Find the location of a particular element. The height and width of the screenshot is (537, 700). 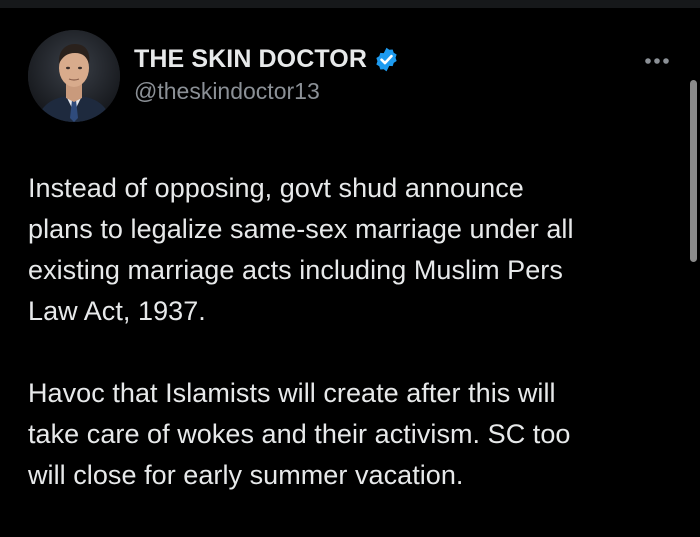

author-block: THE SKIN DOCTOR @theskindoctor13 is located at coordinates (267, 73).